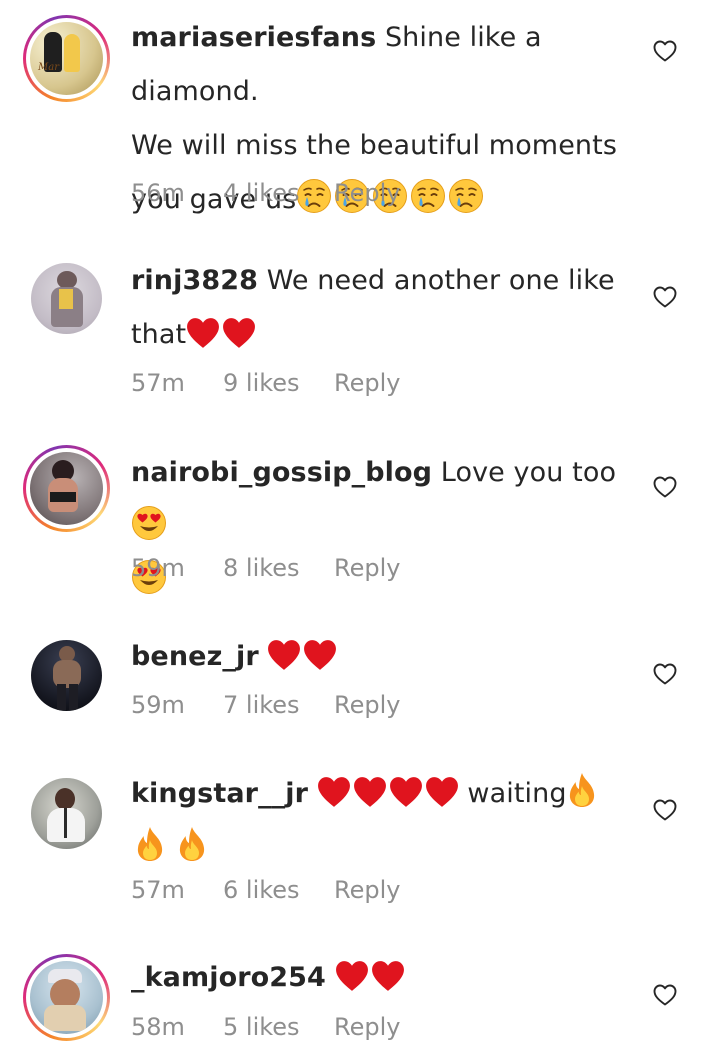 This screenshot has width=720, height=1057. I want to click on avatar-image: Mar, so click(66, 58).